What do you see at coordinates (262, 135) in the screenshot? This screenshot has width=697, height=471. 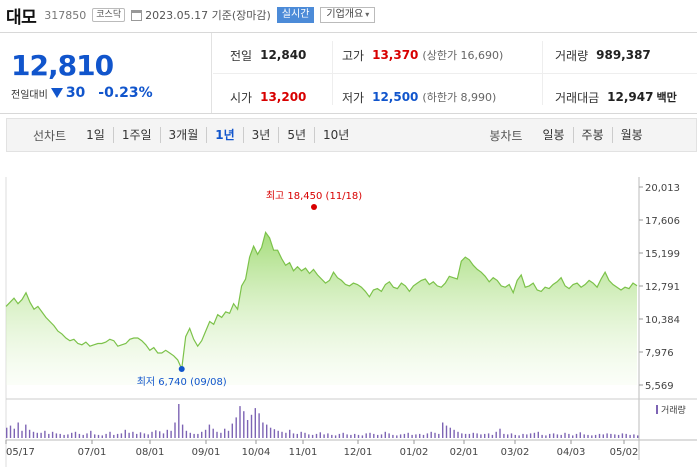 I see `tab-period-4: 3년` at bounding box center [262, 135].